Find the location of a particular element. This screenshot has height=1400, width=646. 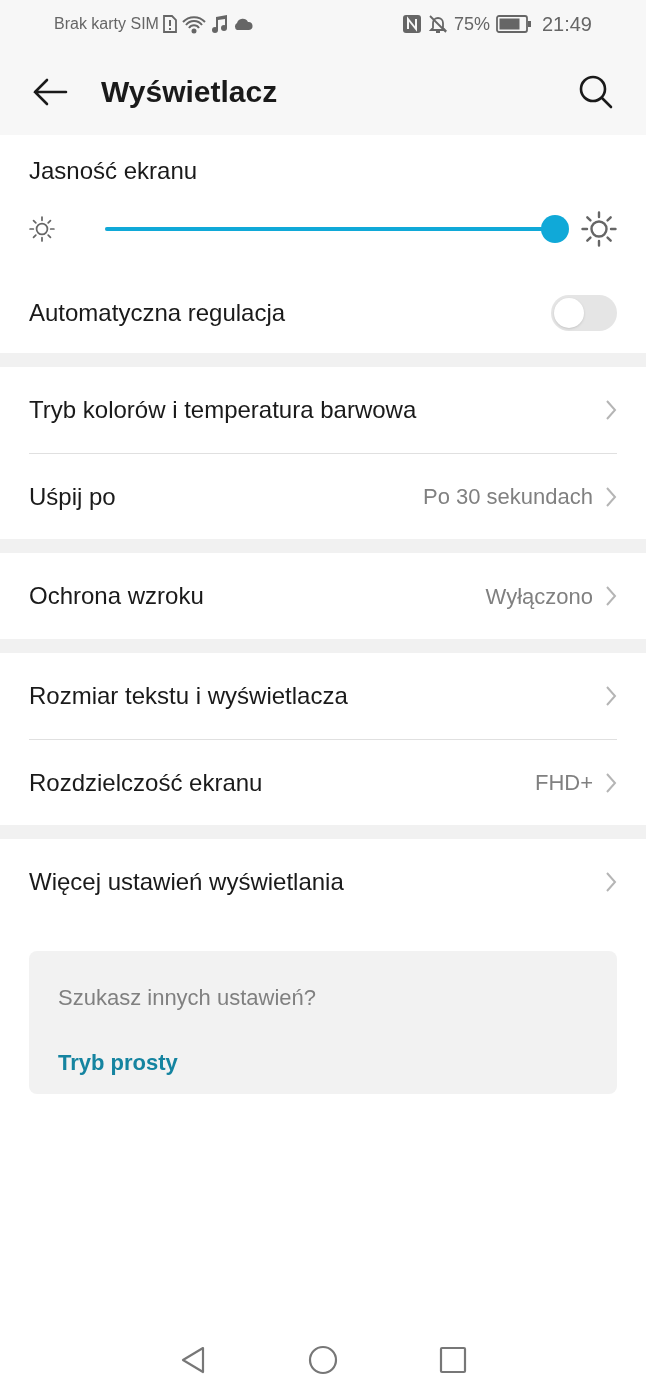

sun-small-icon is located at coordinates (42, 229).